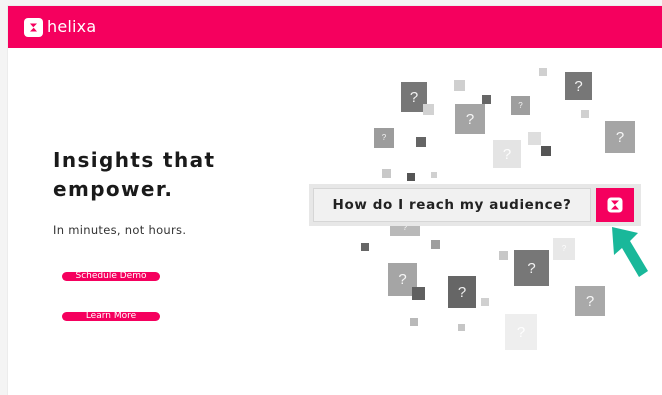  Describe the element at coordinates (113, 189) in the screenshot. I see `headline-line-2: empower.` at that location.